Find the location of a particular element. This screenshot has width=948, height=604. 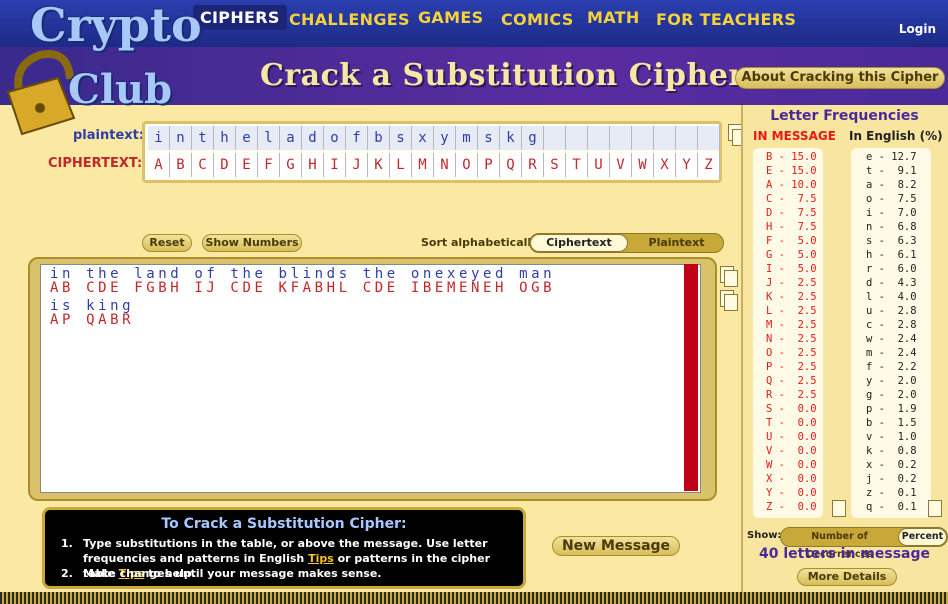

nav-games: GAMES is located at coordinates (450, 17).